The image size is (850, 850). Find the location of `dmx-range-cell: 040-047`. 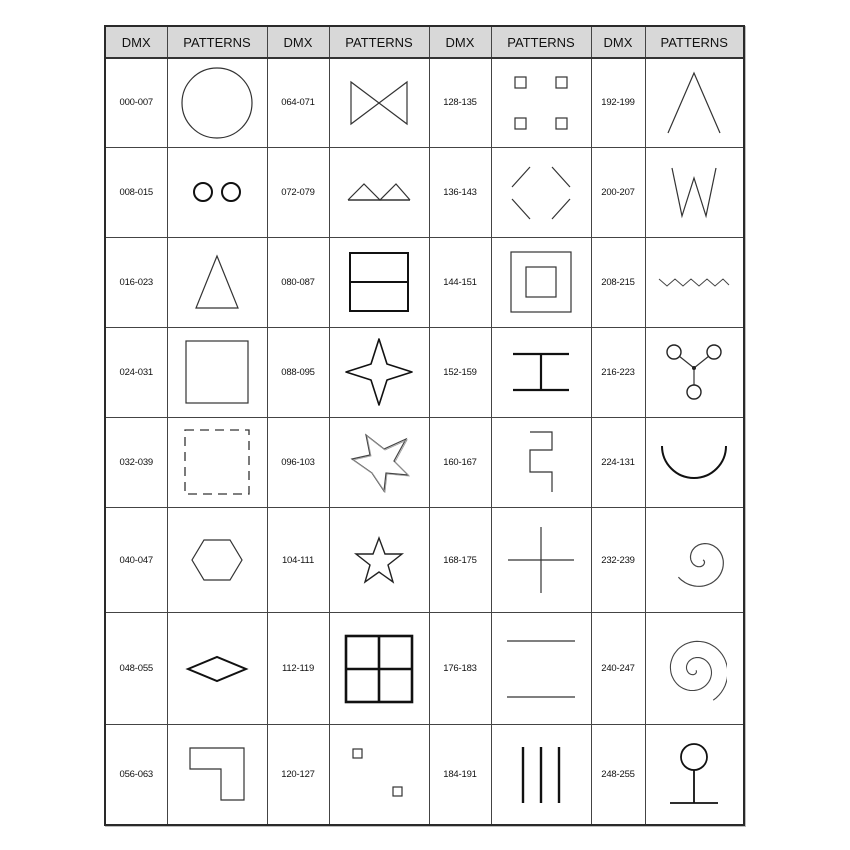

dmx-range-cell: 040-047 is located at coordinates (137, 560).